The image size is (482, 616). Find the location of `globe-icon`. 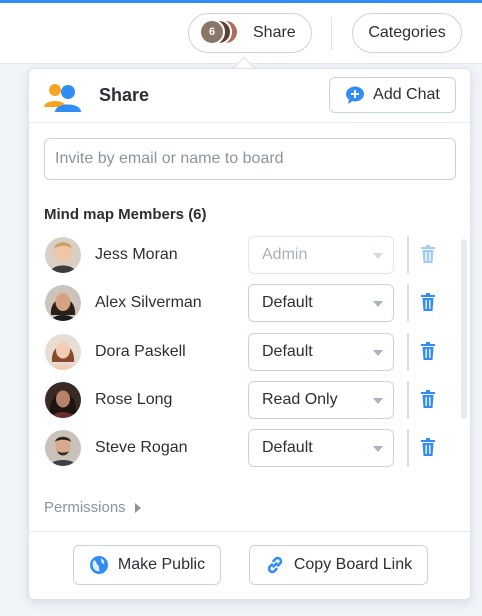

globe-icon is located at coordinates (98, 565).